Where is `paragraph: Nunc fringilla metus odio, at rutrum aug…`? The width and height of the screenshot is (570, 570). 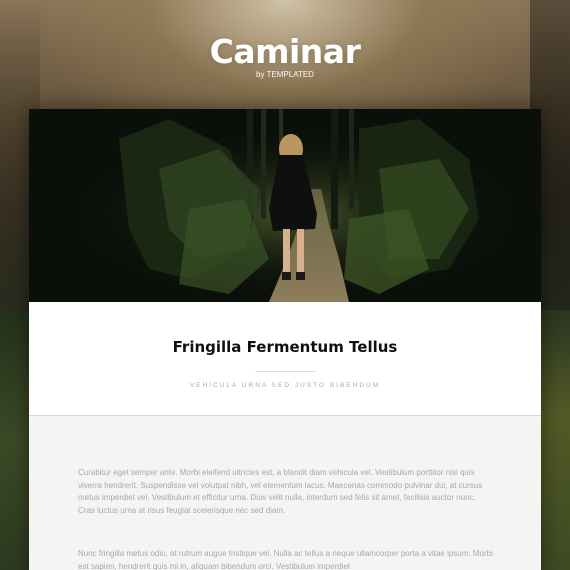
paragraph: Nunc fringilla metus odio, at rutrum aug… is located at coordinates (285, 559).